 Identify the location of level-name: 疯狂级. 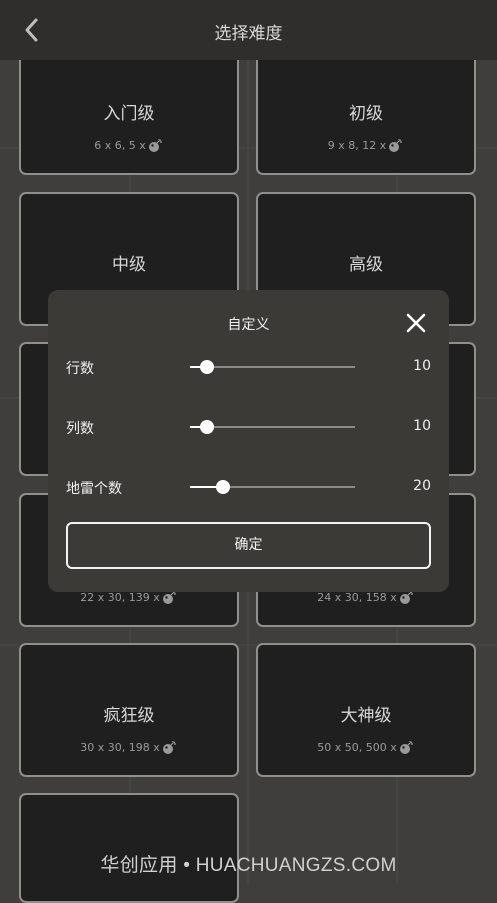
(129, 716).